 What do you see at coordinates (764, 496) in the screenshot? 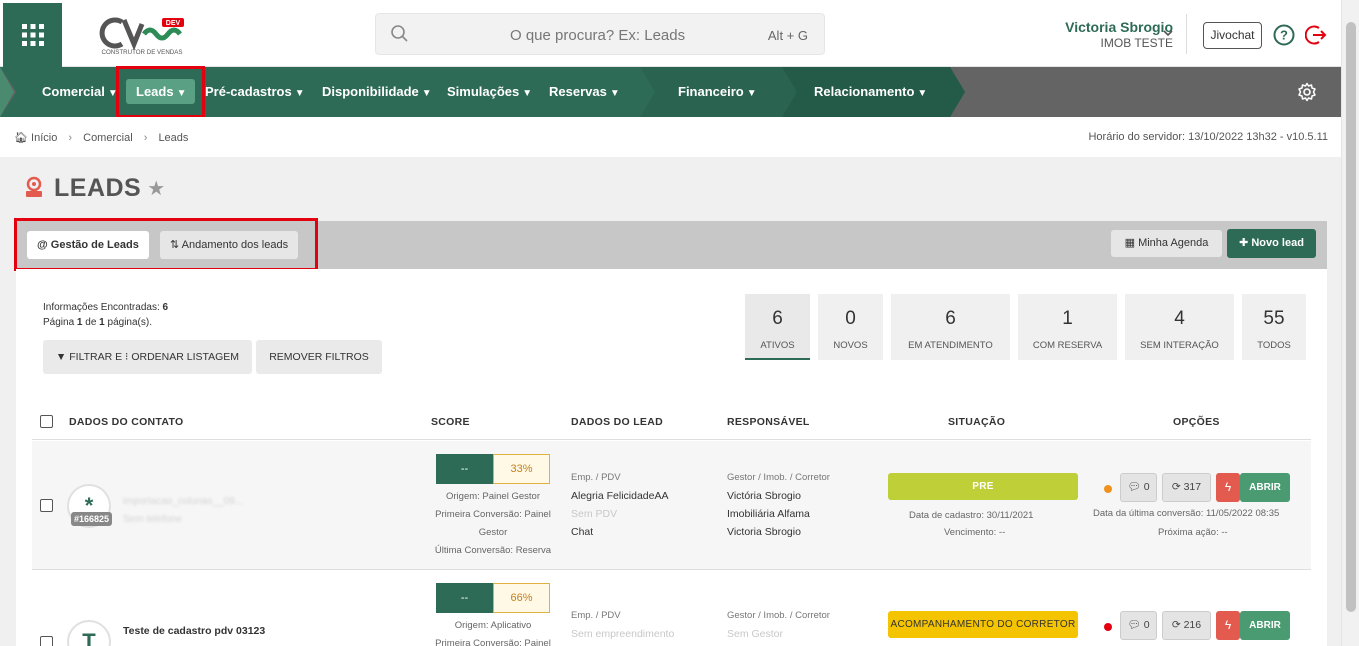
I see `responsavel-gestor: Victória Sbrogio` at bounding box center [764, 496].